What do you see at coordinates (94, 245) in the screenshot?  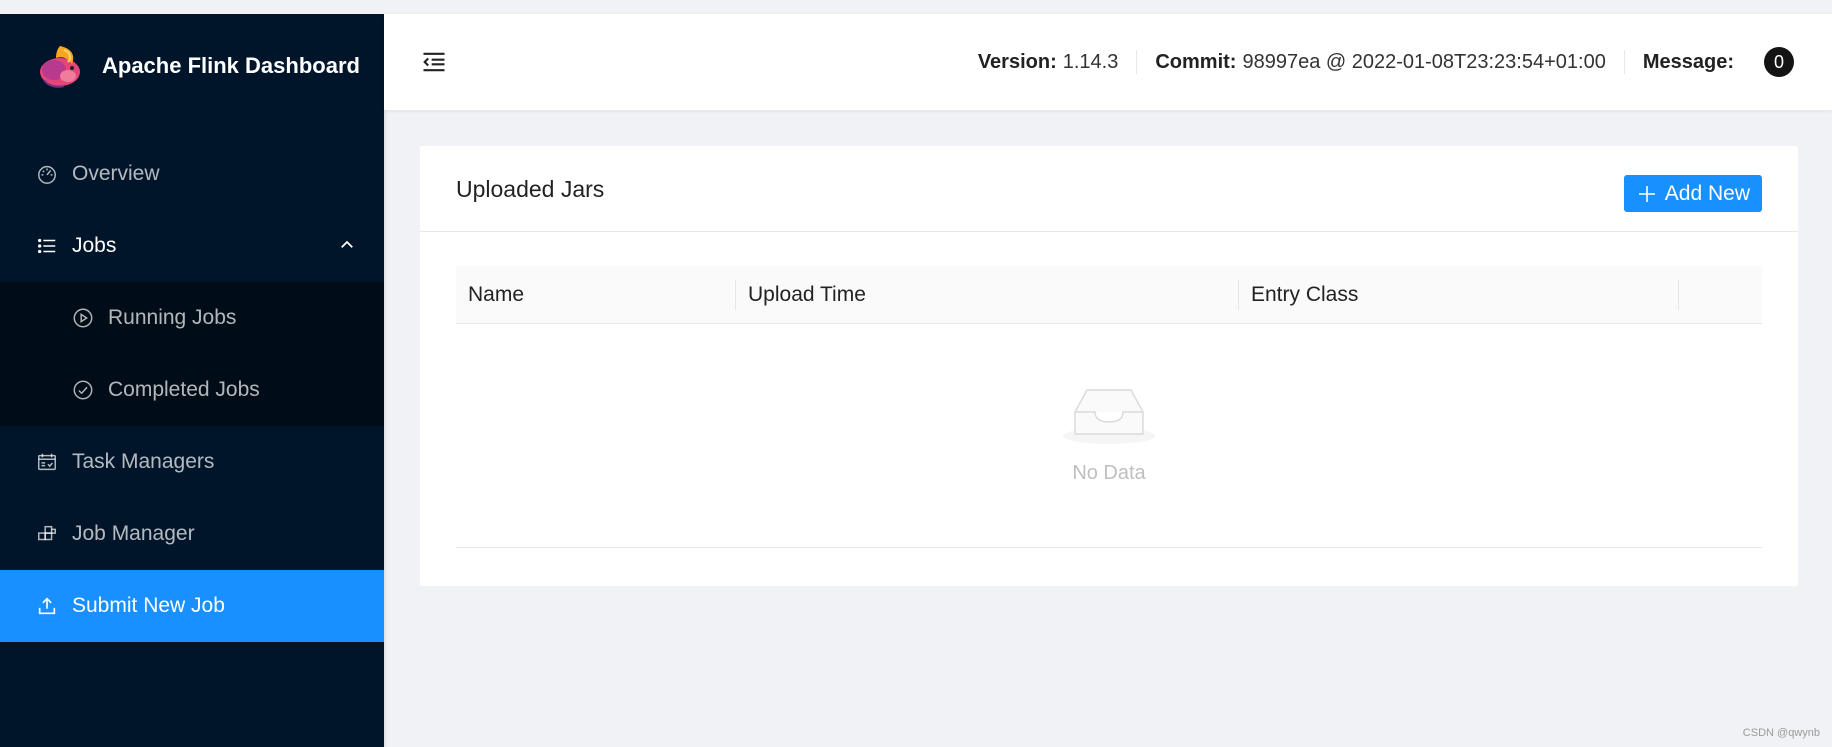 I see `sidebar-item-label: Jobs` at bounding box center [94, 245].